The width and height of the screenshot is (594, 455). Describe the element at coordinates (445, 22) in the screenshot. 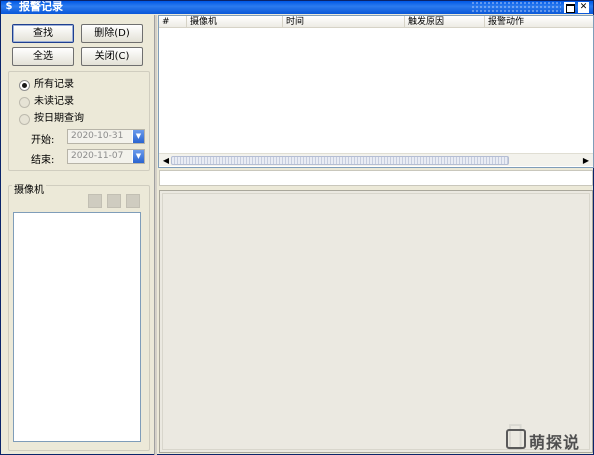

I see `column-header-trigger: 触发原因` at that location.